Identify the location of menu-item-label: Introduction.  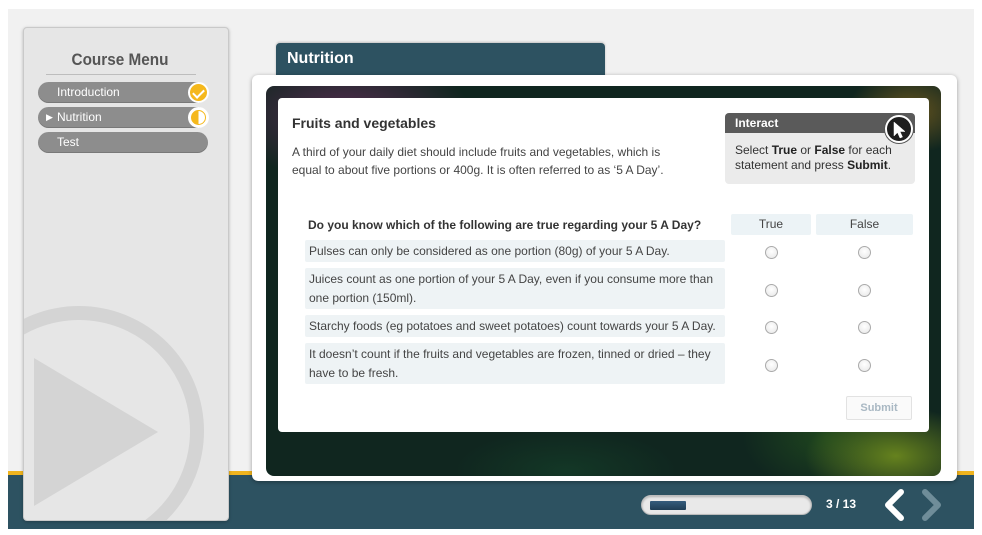
(88, 92).